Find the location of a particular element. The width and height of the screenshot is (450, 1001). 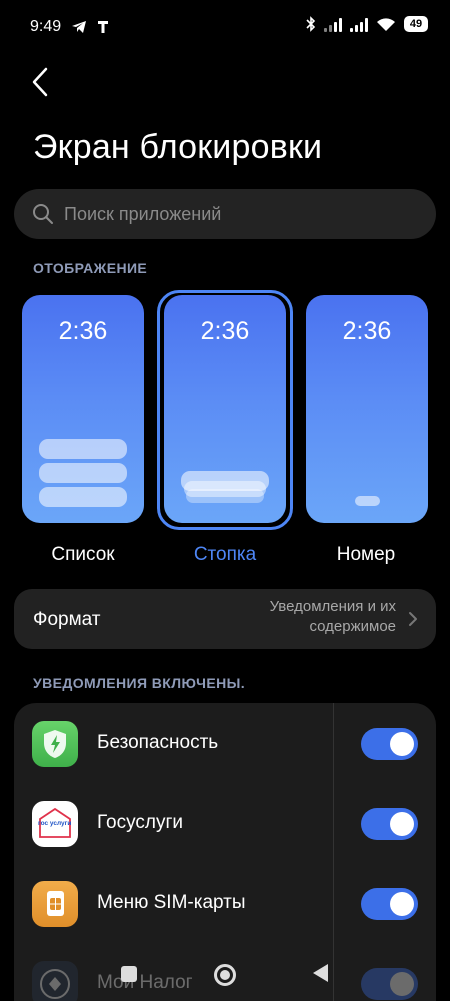

style-caption-number: Номер is located at coordinates (366, 555).